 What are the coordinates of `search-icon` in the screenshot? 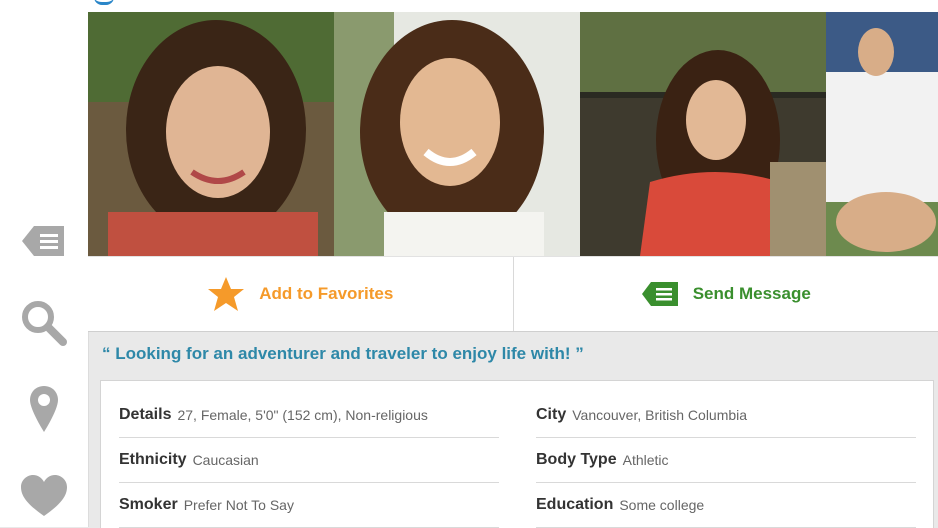 It's located at (44, 323).